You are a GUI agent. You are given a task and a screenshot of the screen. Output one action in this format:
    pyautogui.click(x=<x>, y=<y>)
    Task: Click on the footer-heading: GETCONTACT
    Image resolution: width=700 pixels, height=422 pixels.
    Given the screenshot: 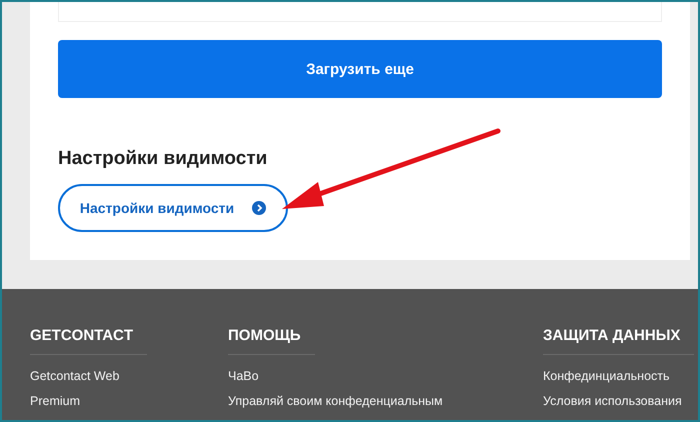 What is the action you would take?
    pyautogui.click(x=89, y=341)
    